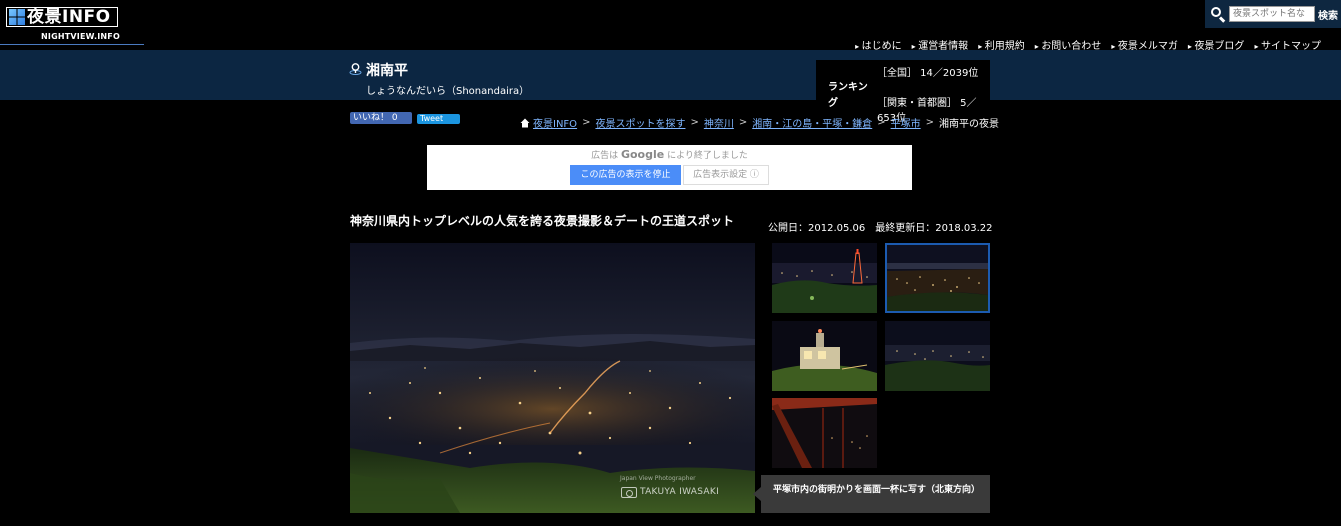 The image size is (1341, 526). I want to click on ranking-box: ランキング ［全国］ 14／2039位 ［関東・首都圏］ 5／653位, so click(903, 92).